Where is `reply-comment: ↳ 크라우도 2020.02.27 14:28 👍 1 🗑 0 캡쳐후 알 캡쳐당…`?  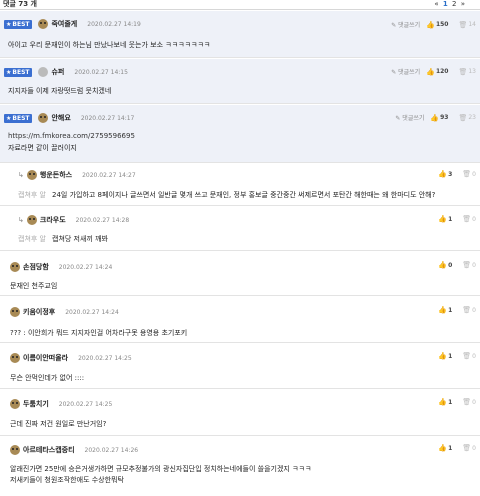
reply-comment: ↳ 크라우도 2020.02.27 14:28 👍 1 🗑 0 캡쳐후 알 캡쳐당… is located at coordinates (240, 229).